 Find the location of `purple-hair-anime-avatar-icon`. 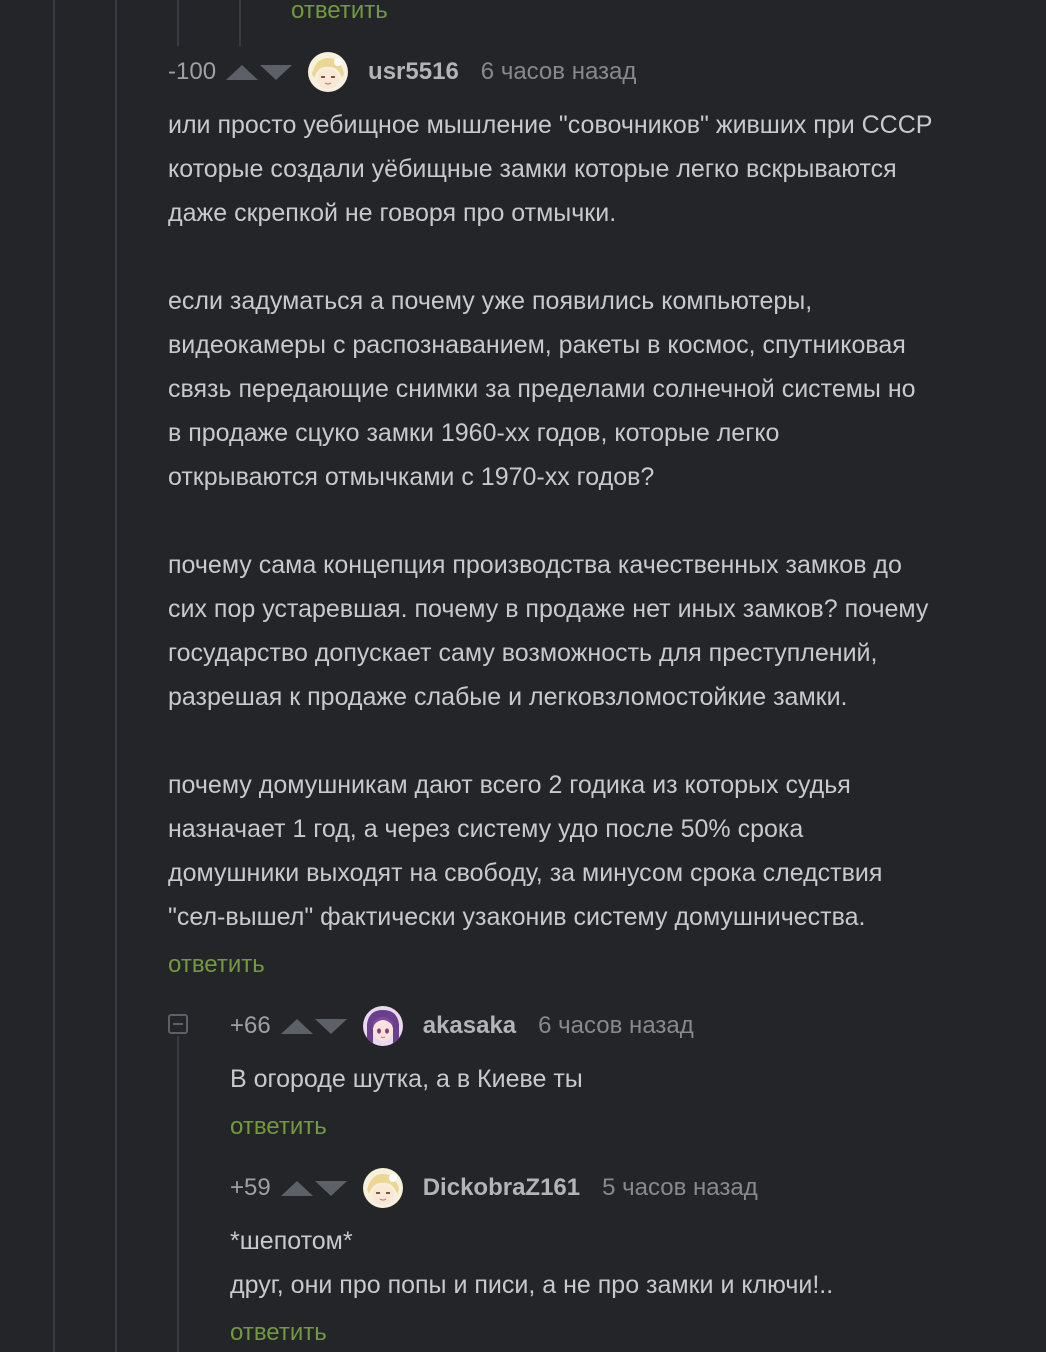

purple-hair-anime-avatar-icon is located at coordinates (382, 1026).